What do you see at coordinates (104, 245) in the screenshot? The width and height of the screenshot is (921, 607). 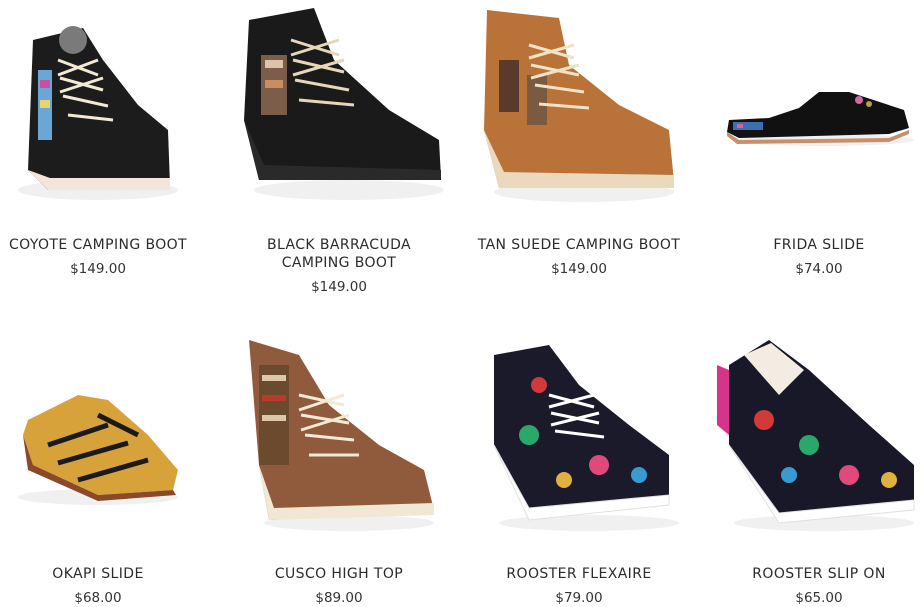 I see `product-name: COYOTE CAMPING BOOT` at bounding box center [104, 245].